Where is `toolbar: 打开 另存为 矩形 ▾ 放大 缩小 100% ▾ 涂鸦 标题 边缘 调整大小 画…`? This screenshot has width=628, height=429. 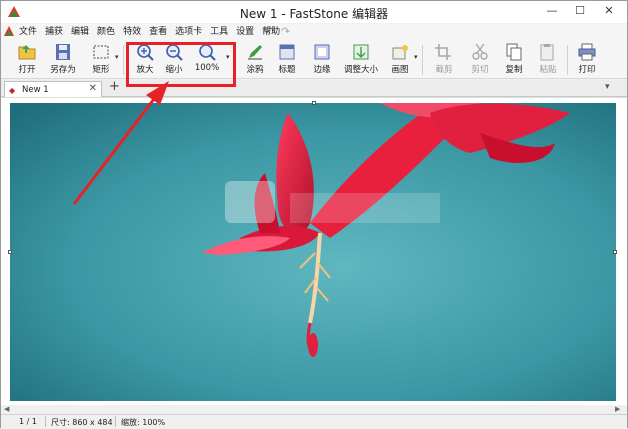
toolbar: 打开 另存为 矩形 ▾ 放大 缩小 100% ▾ 涂鸦 标题 边缘 调整大小 画… is located at coordinates (314, 60).